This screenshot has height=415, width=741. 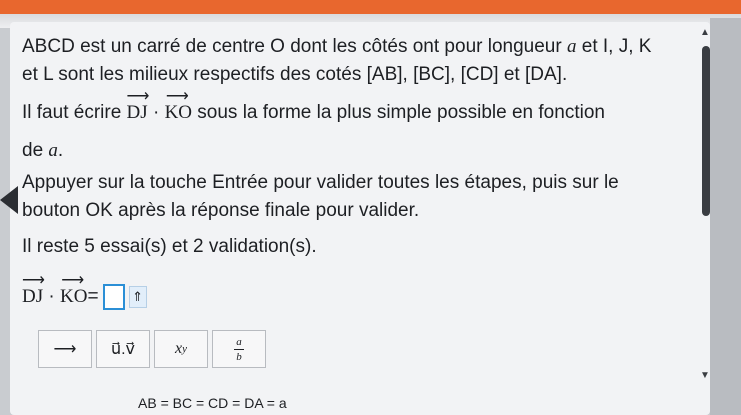 I want to click on fraction-button: a b, so click(x=239, y=349).